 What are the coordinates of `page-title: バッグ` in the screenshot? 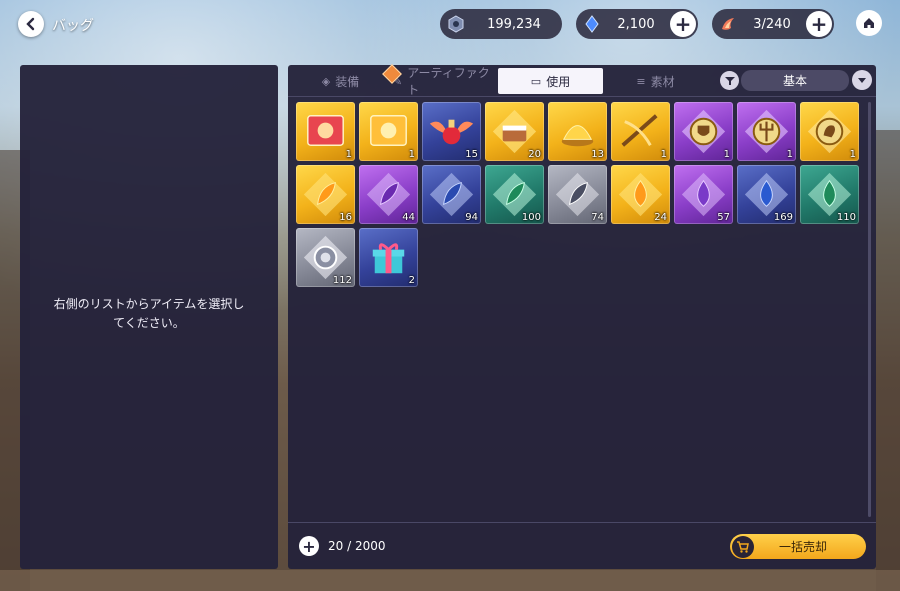 It's located at (73, 26).